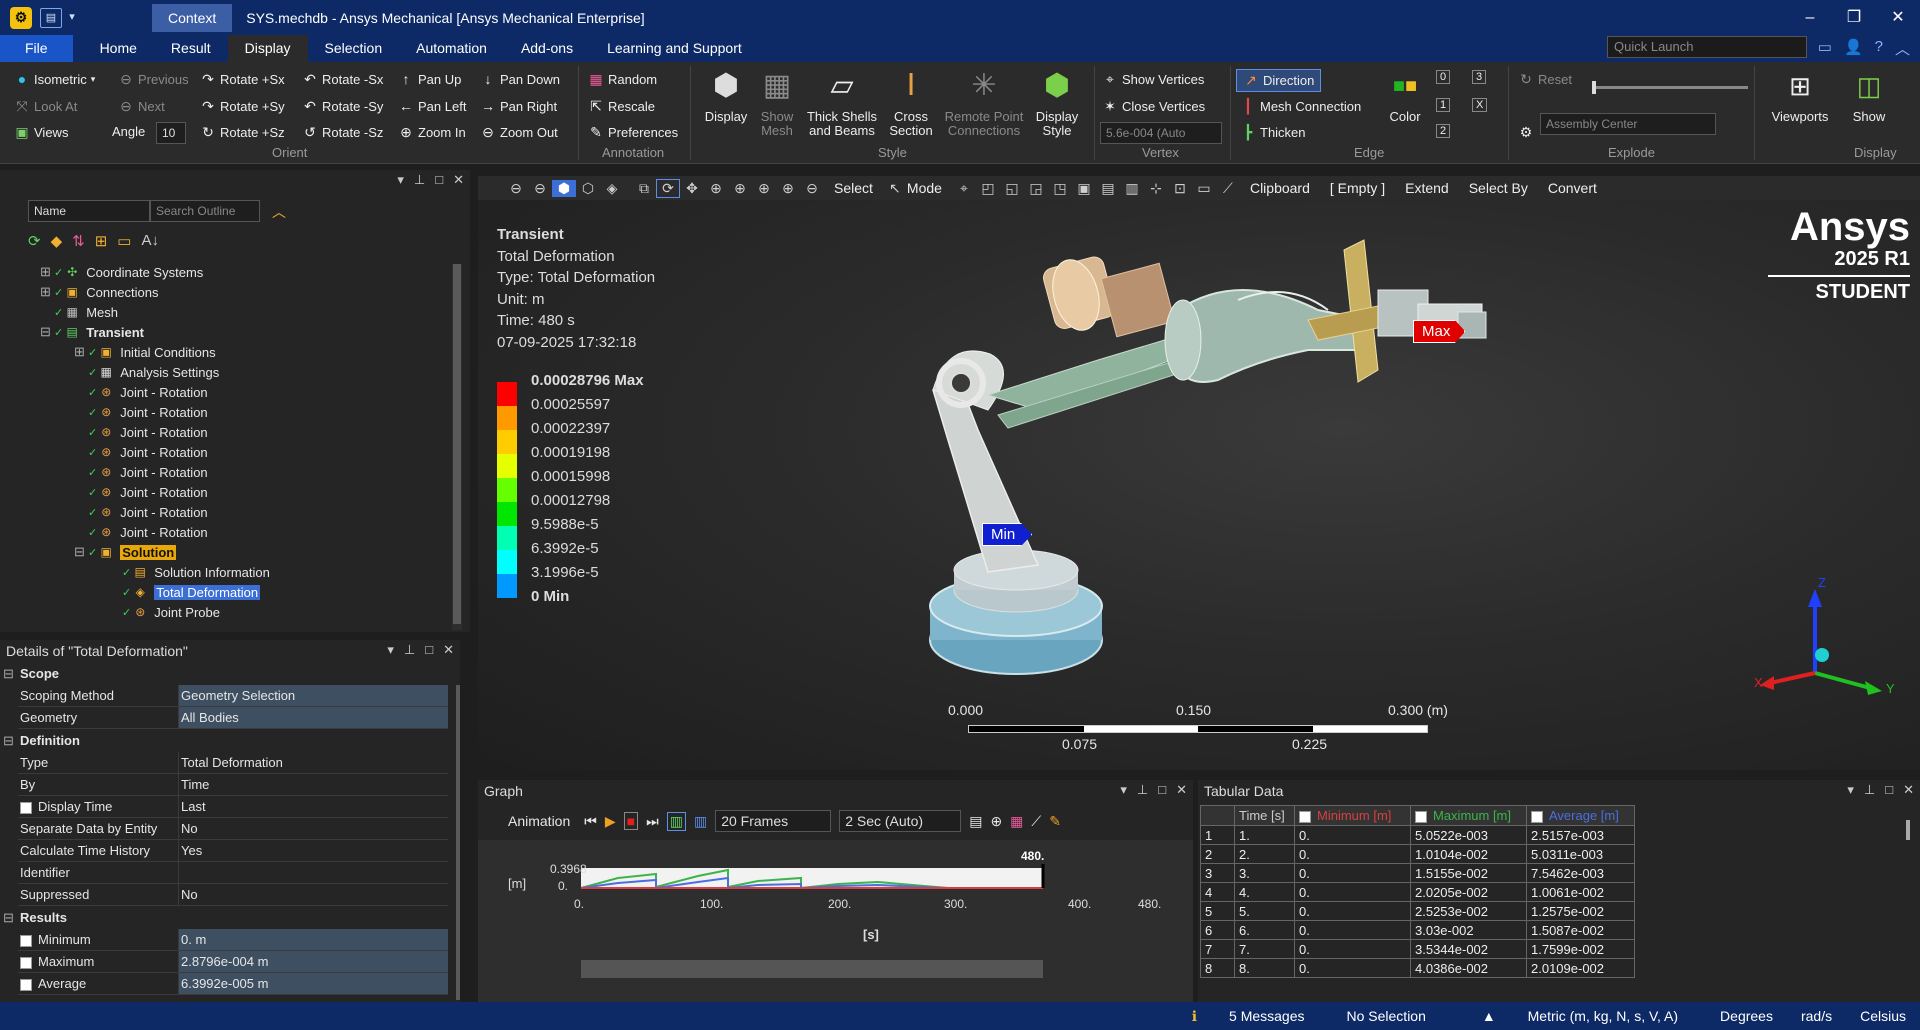 The image size is (1920, 1030). Describe the element at coordinates (21, 17) in the screenshot. I see `ansys-app-icon: ⚙` at that location.